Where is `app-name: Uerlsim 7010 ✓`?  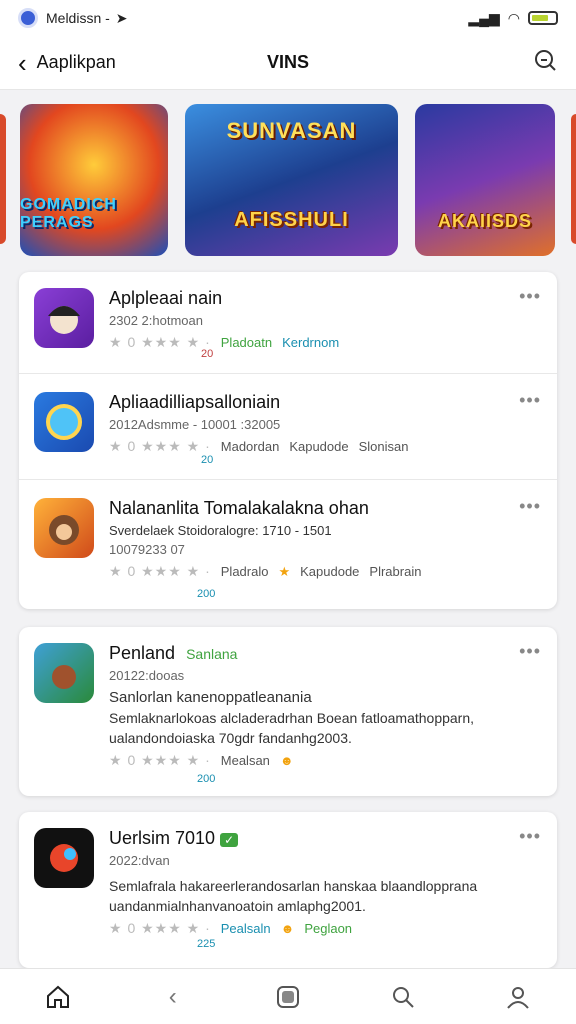
app-name: Uerlsim 7010 ✓ is located at coordinates (313, 838).